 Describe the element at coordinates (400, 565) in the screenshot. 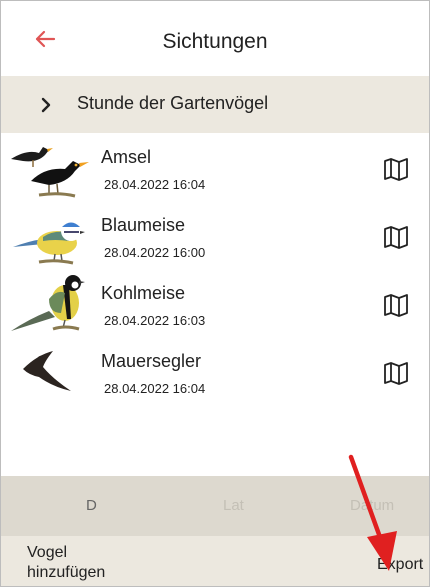

I see `export-button: Export` at that location.